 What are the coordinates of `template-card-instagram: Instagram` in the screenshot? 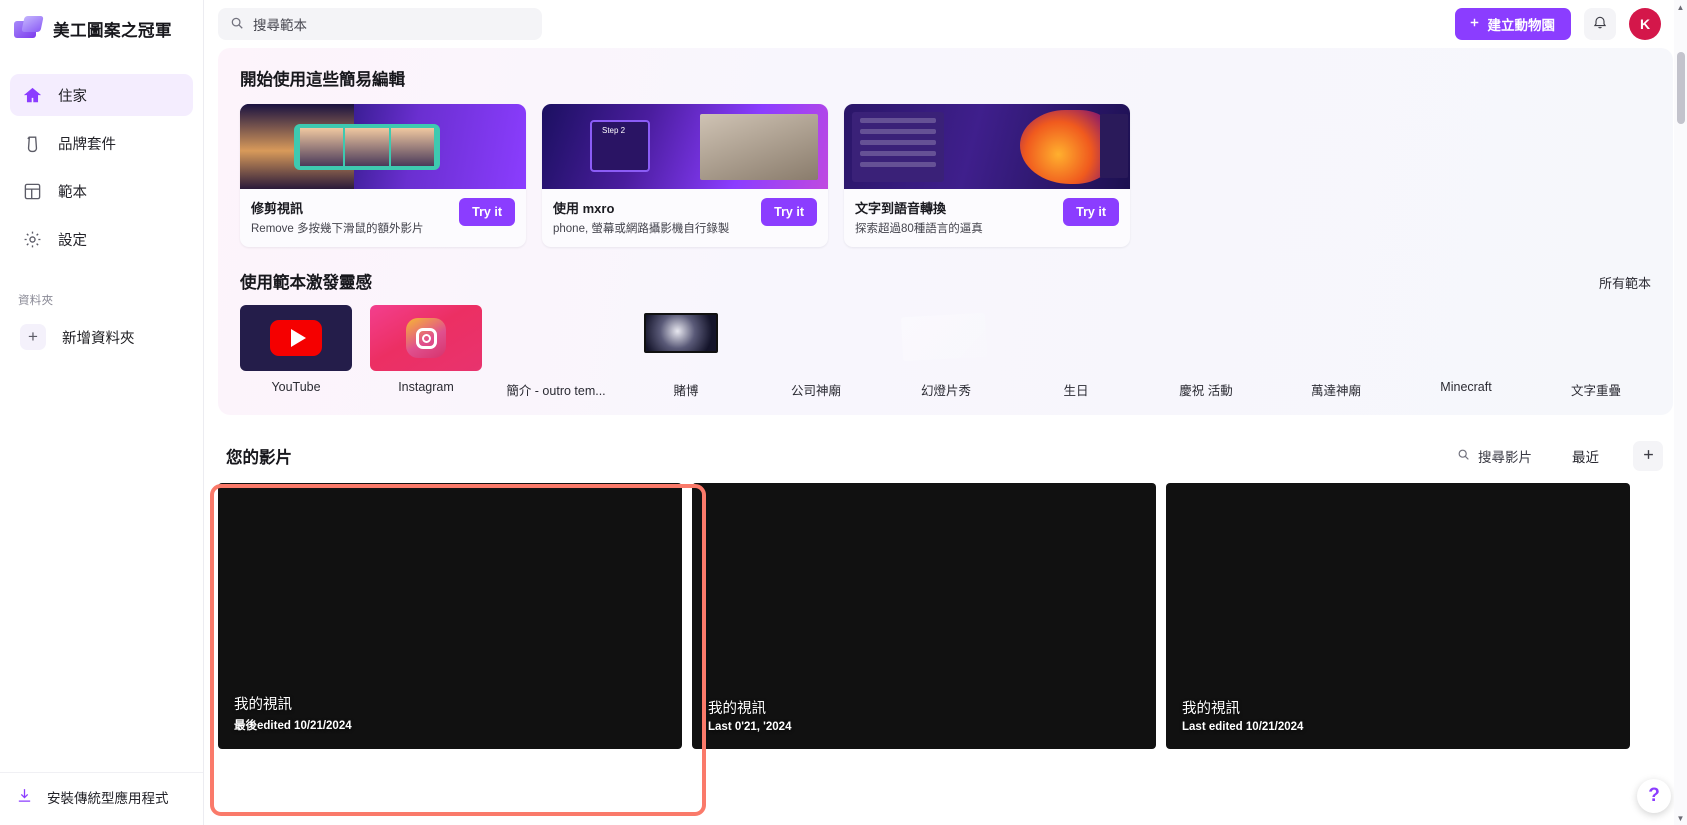 It's located at (426, 349).